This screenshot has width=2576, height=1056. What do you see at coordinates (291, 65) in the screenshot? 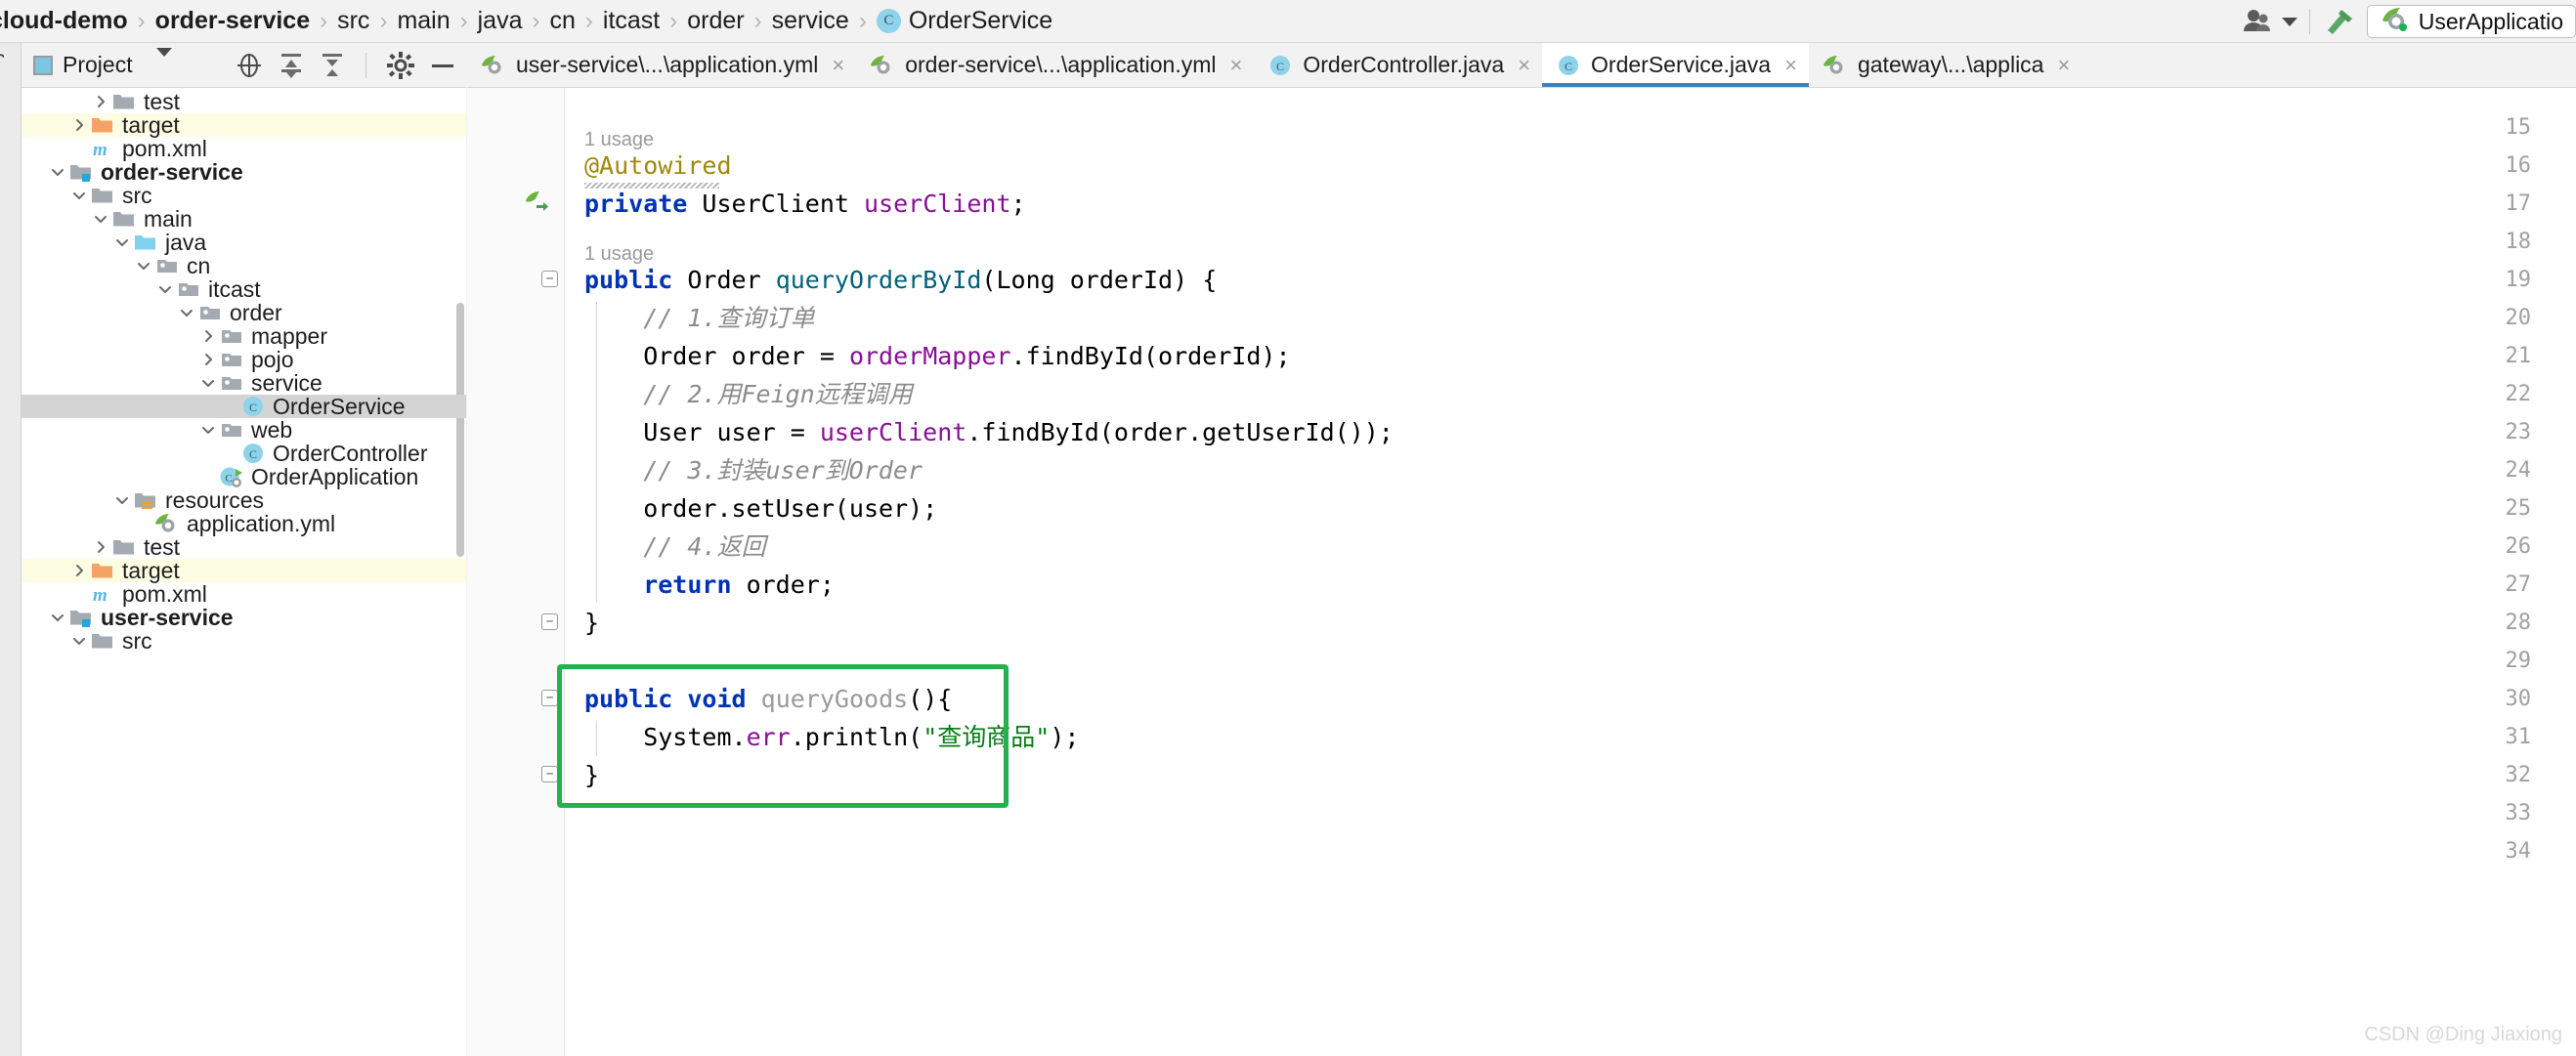
I see `expand-all-icon` at bounding box center [291, 65].